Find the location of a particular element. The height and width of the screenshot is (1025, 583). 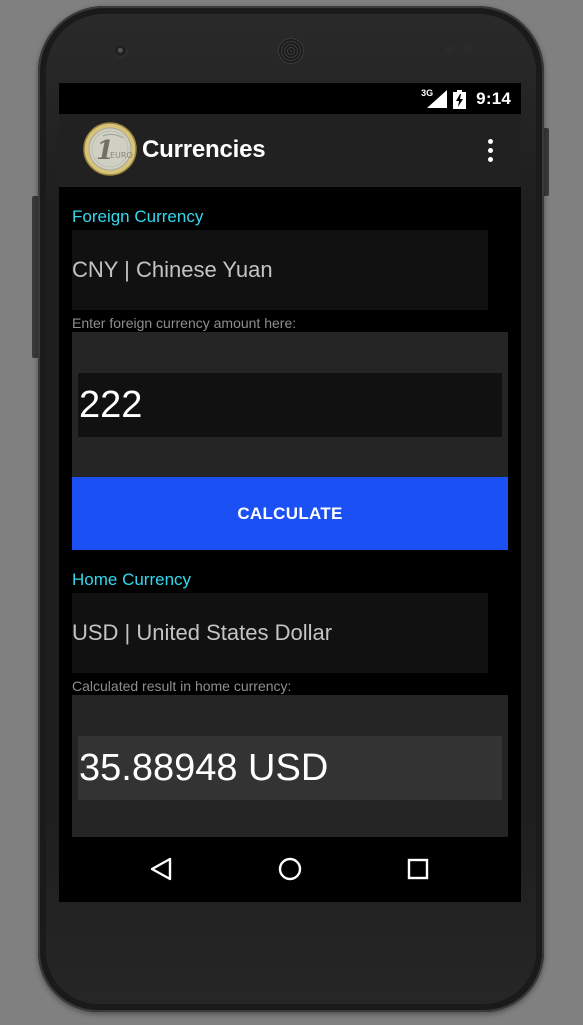

calculate-button: CALCULATE is located at coordinates (290, 513).